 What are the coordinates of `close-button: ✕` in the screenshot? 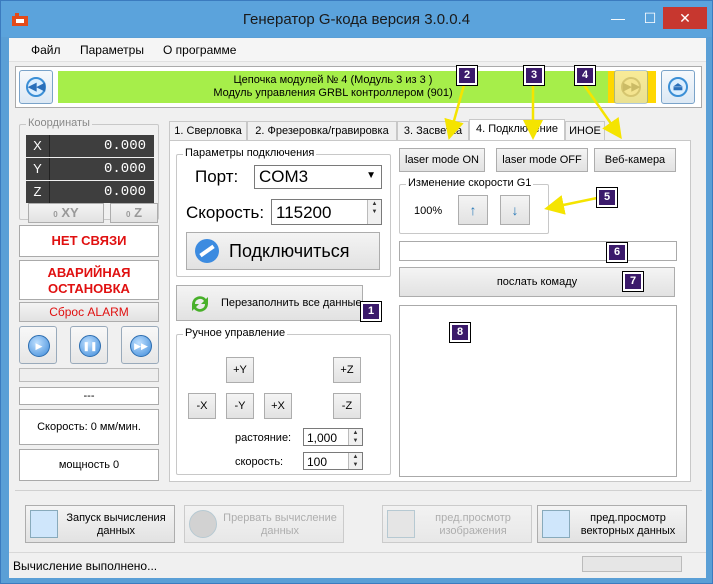 It's located at (685, 18).